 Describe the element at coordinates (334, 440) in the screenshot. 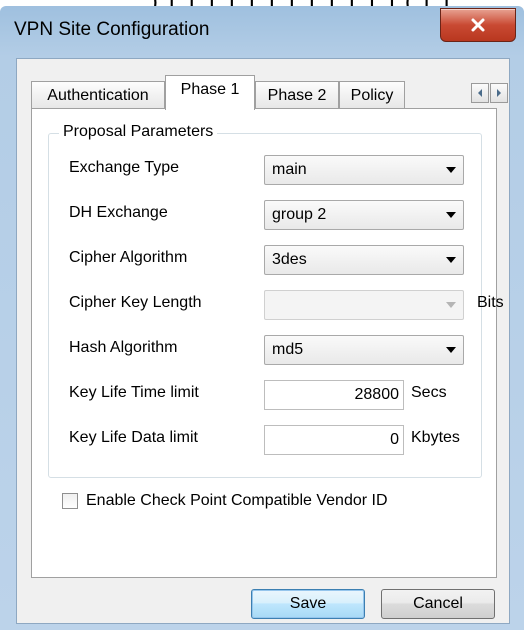

I see `key-life-data-input` at that location.